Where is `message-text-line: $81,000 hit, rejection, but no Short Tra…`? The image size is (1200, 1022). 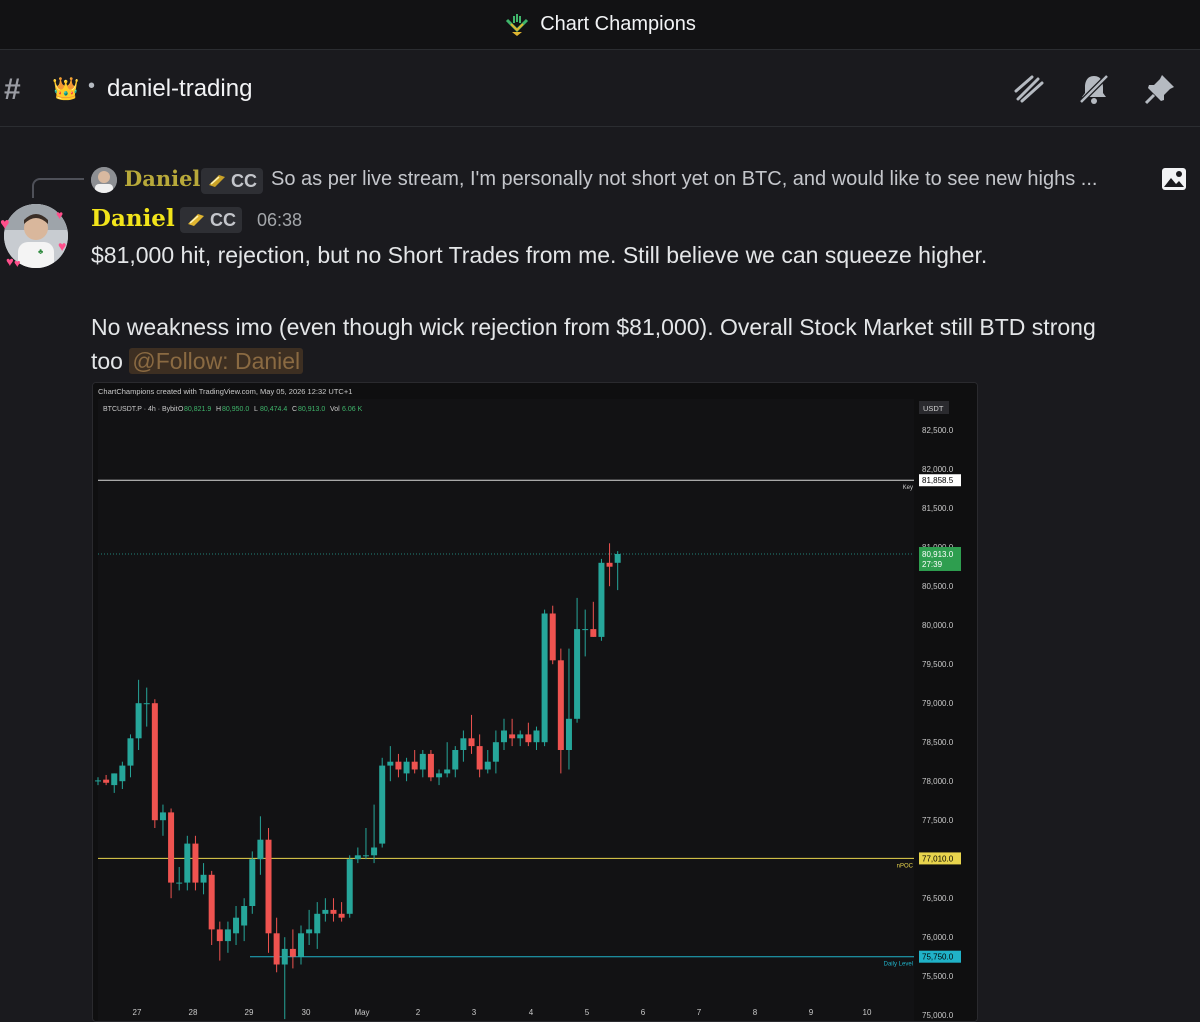 message-text-line: $81,000 hit, rejection, but no Short Tra… is located at coordinates (539, 255).